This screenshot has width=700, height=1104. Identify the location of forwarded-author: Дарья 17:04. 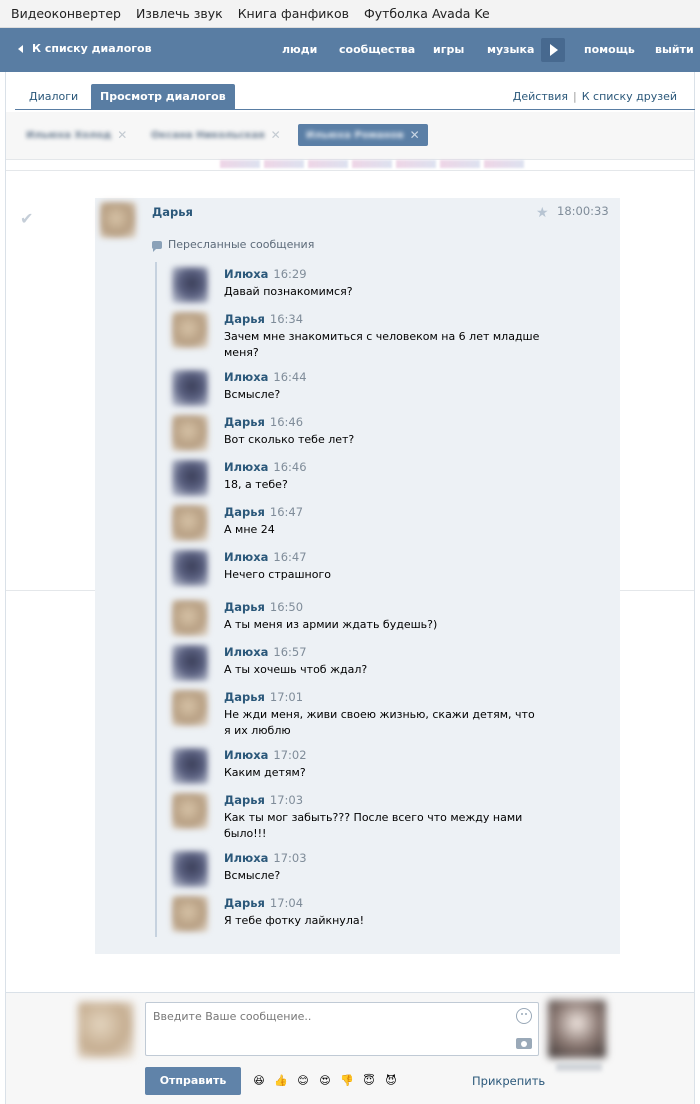
(263, 903).